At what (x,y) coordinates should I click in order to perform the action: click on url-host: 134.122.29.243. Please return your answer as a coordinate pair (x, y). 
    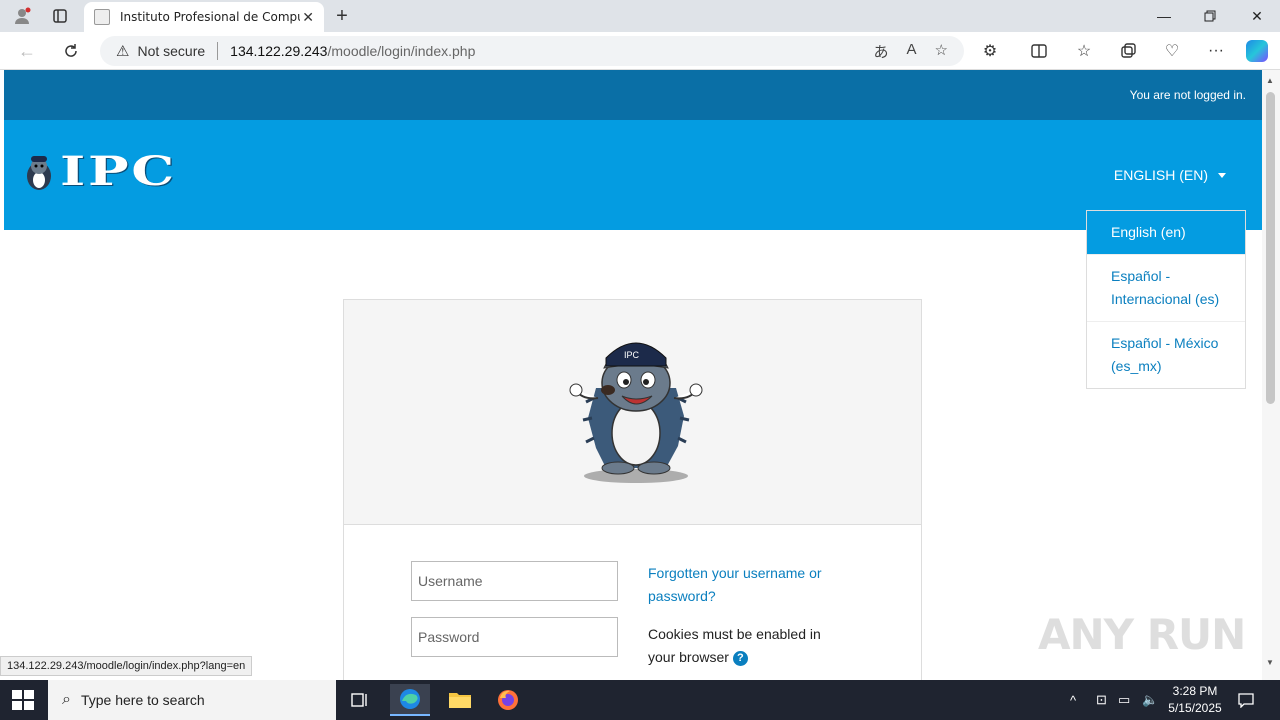
    Looking at the image, I should click on (279, 51).